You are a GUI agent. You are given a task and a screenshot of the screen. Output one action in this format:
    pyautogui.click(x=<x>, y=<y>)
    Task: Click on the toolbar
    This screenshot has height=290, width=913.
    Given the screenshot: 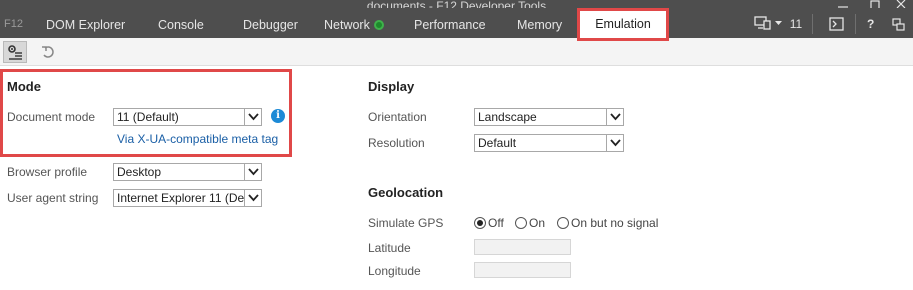 What is the action you would take?
    pyautogui.click(x=456, y=52)
    